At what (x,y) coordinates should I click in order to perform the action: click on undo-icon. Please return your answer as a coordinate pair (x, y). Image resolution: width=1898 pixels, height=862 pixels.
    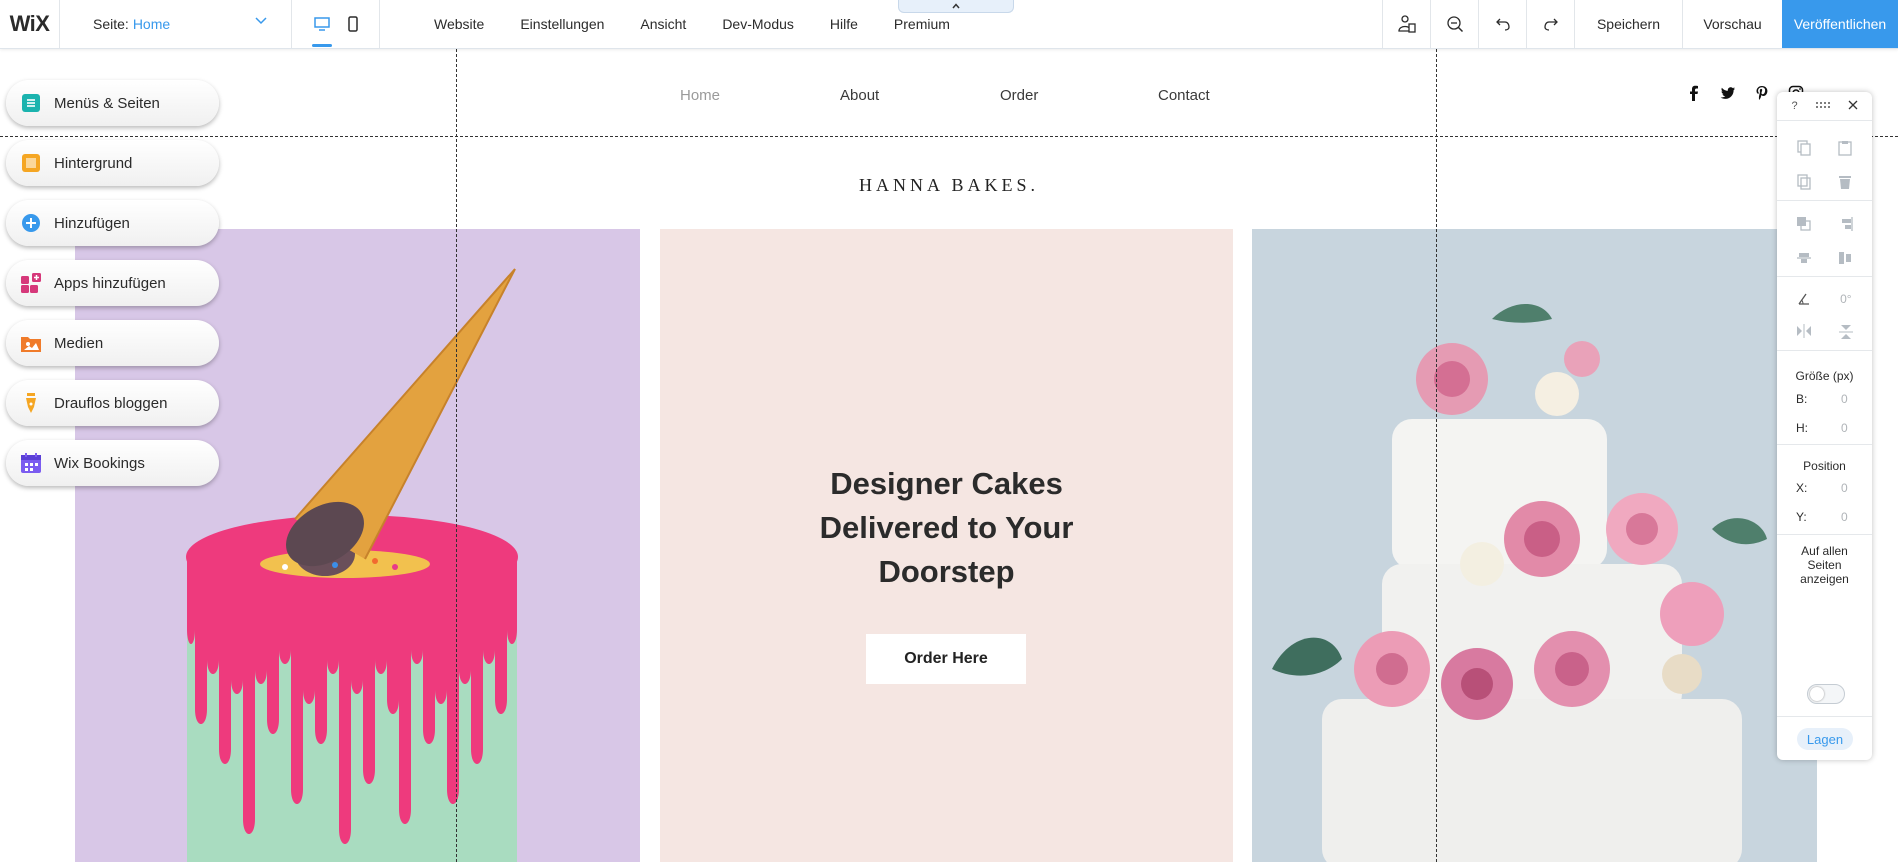
    Looking at the image, I should click on (1502, 24).